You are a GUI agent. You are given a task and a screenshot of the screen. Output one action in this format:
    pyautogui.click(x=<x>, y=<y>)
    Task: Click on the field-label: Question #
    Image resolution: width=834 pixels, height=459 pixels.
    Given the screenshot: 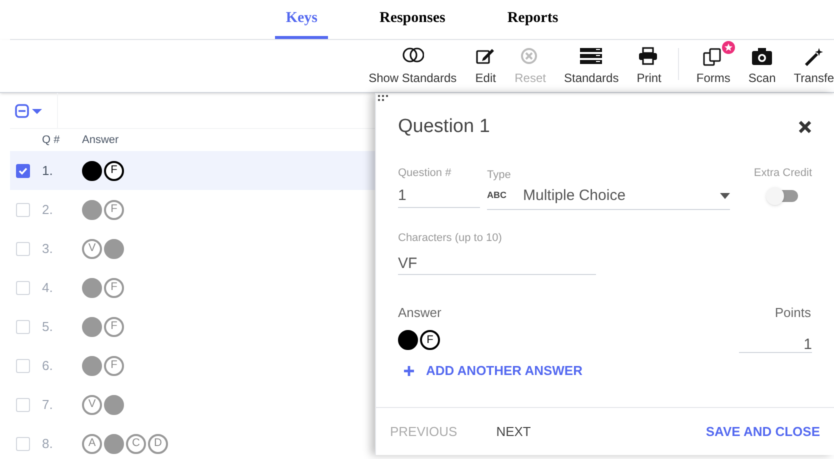 What is the action you would take?
    pyautogui.click(x=425, y=173)
    